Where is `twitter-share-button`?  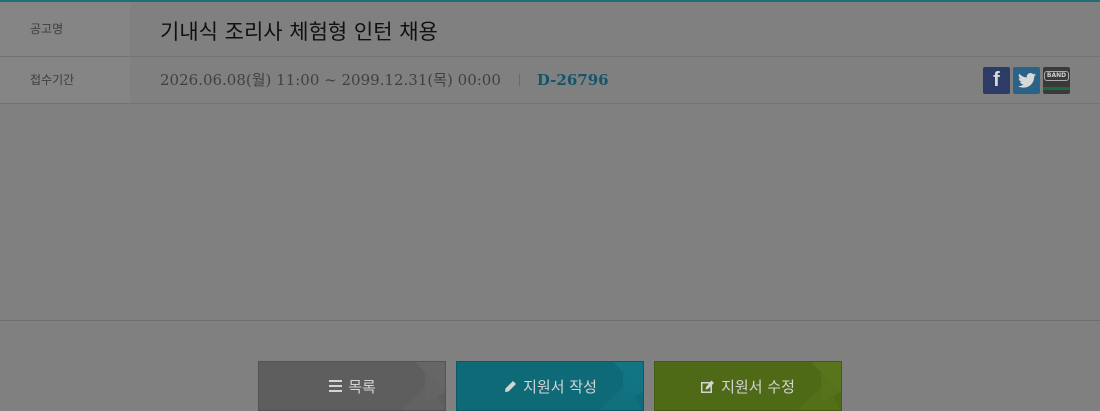
twitter-share-button is located at coordinates (1026, 80).